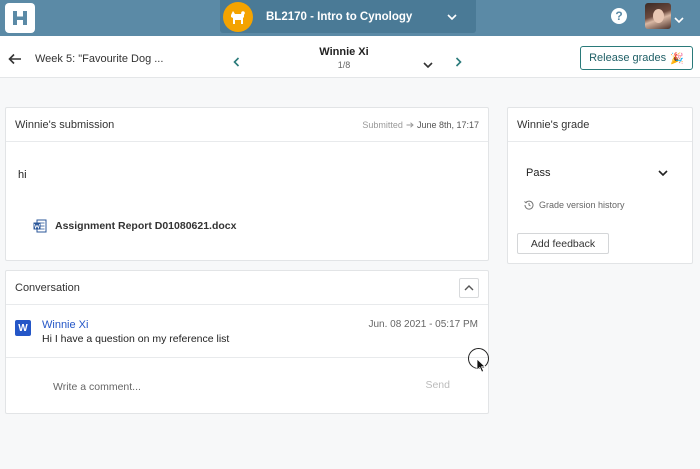  Describe the element at coordinates (344, 52) in the screenshot. I see `student-name: Winnie Xi` at that location.